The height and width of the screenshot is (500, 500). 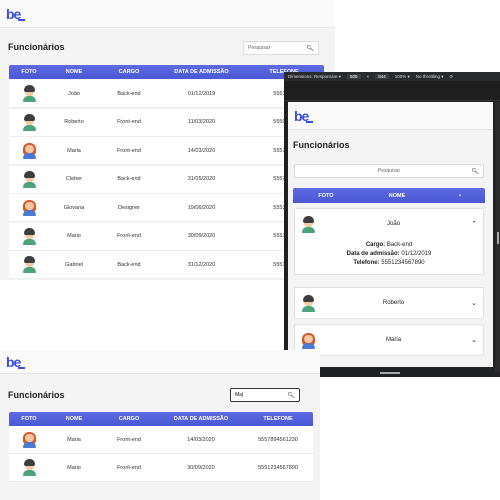 I want to click on card-header: Maria ⌄, so click(x=389, y=340).